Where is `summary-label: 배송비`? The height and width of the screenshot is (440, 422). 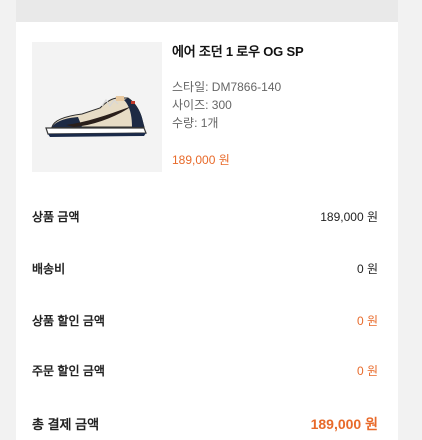
summary-label: 배송비 is located at coordinates (49, 269).